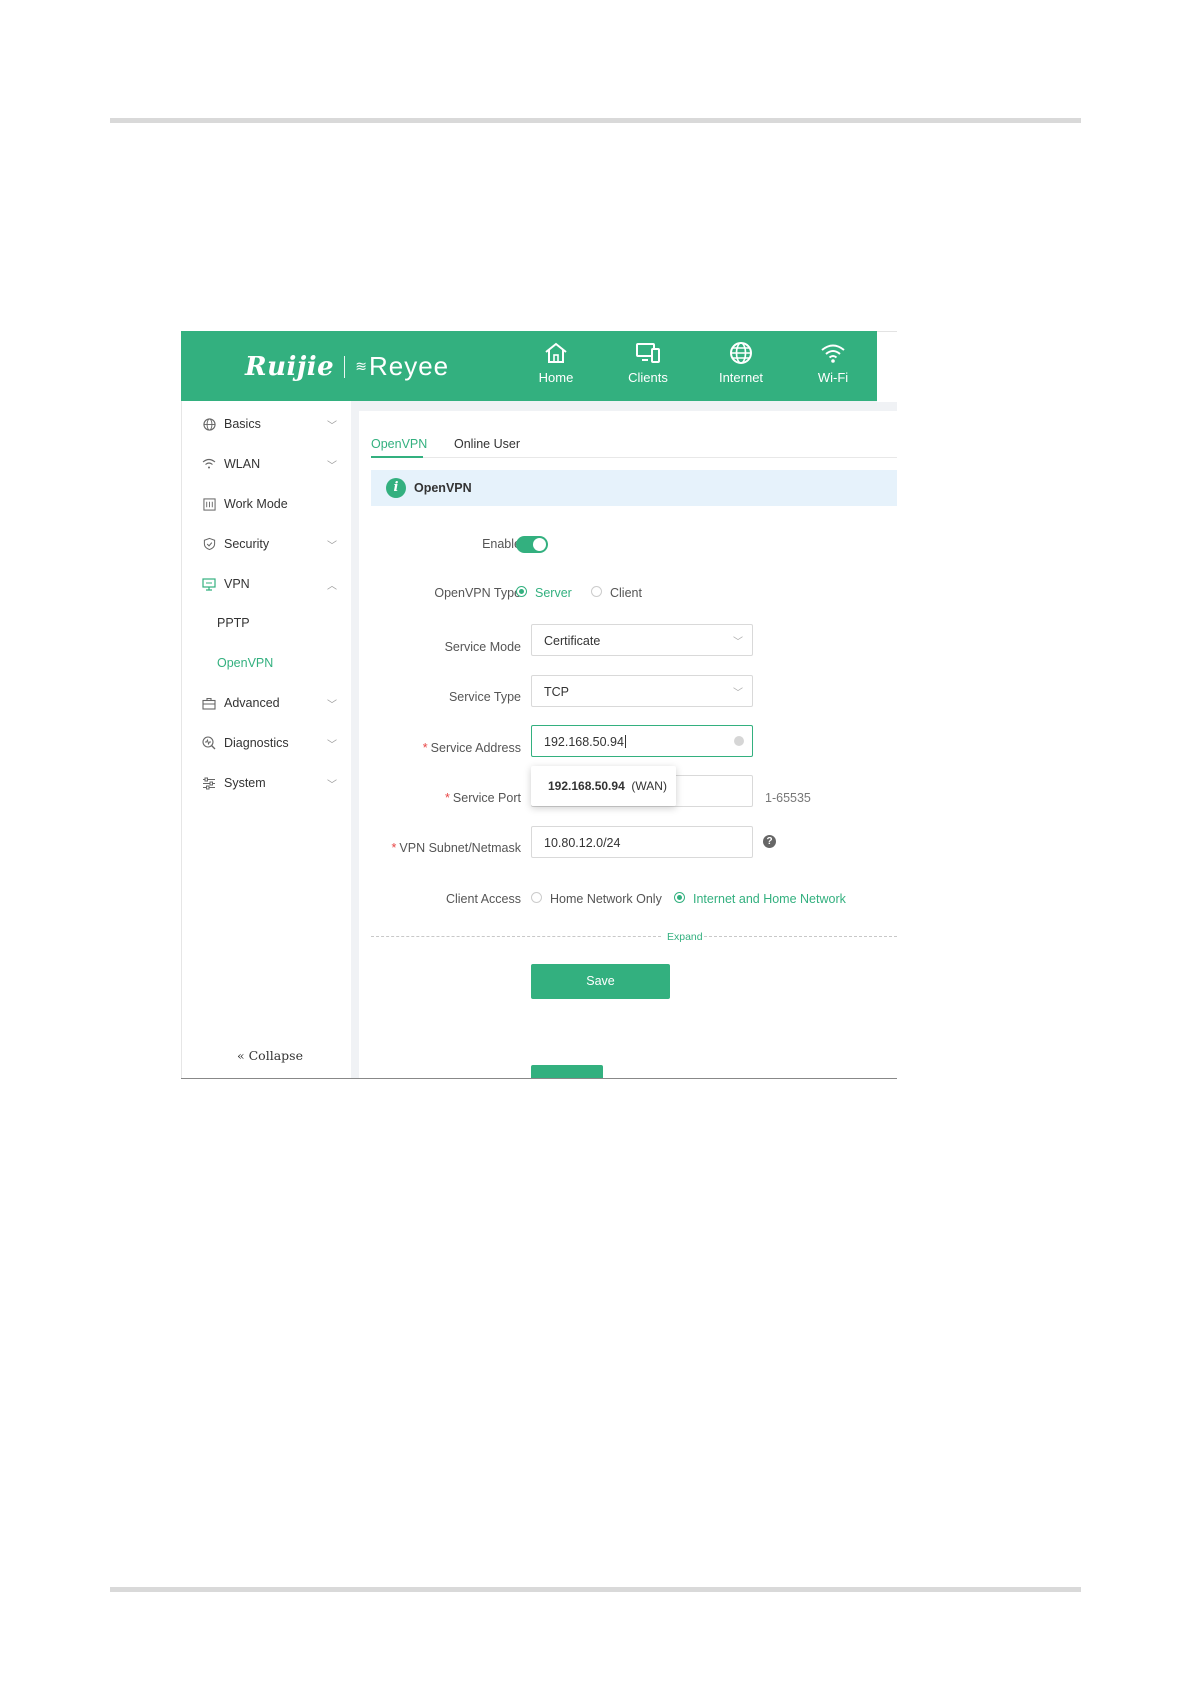 This screenshot has height=1684, width=1191. What do you see at coordinates (332, 586) in the screenshot?
I see `chevron-up-icon: ︿` at bounding box center [332, 586].